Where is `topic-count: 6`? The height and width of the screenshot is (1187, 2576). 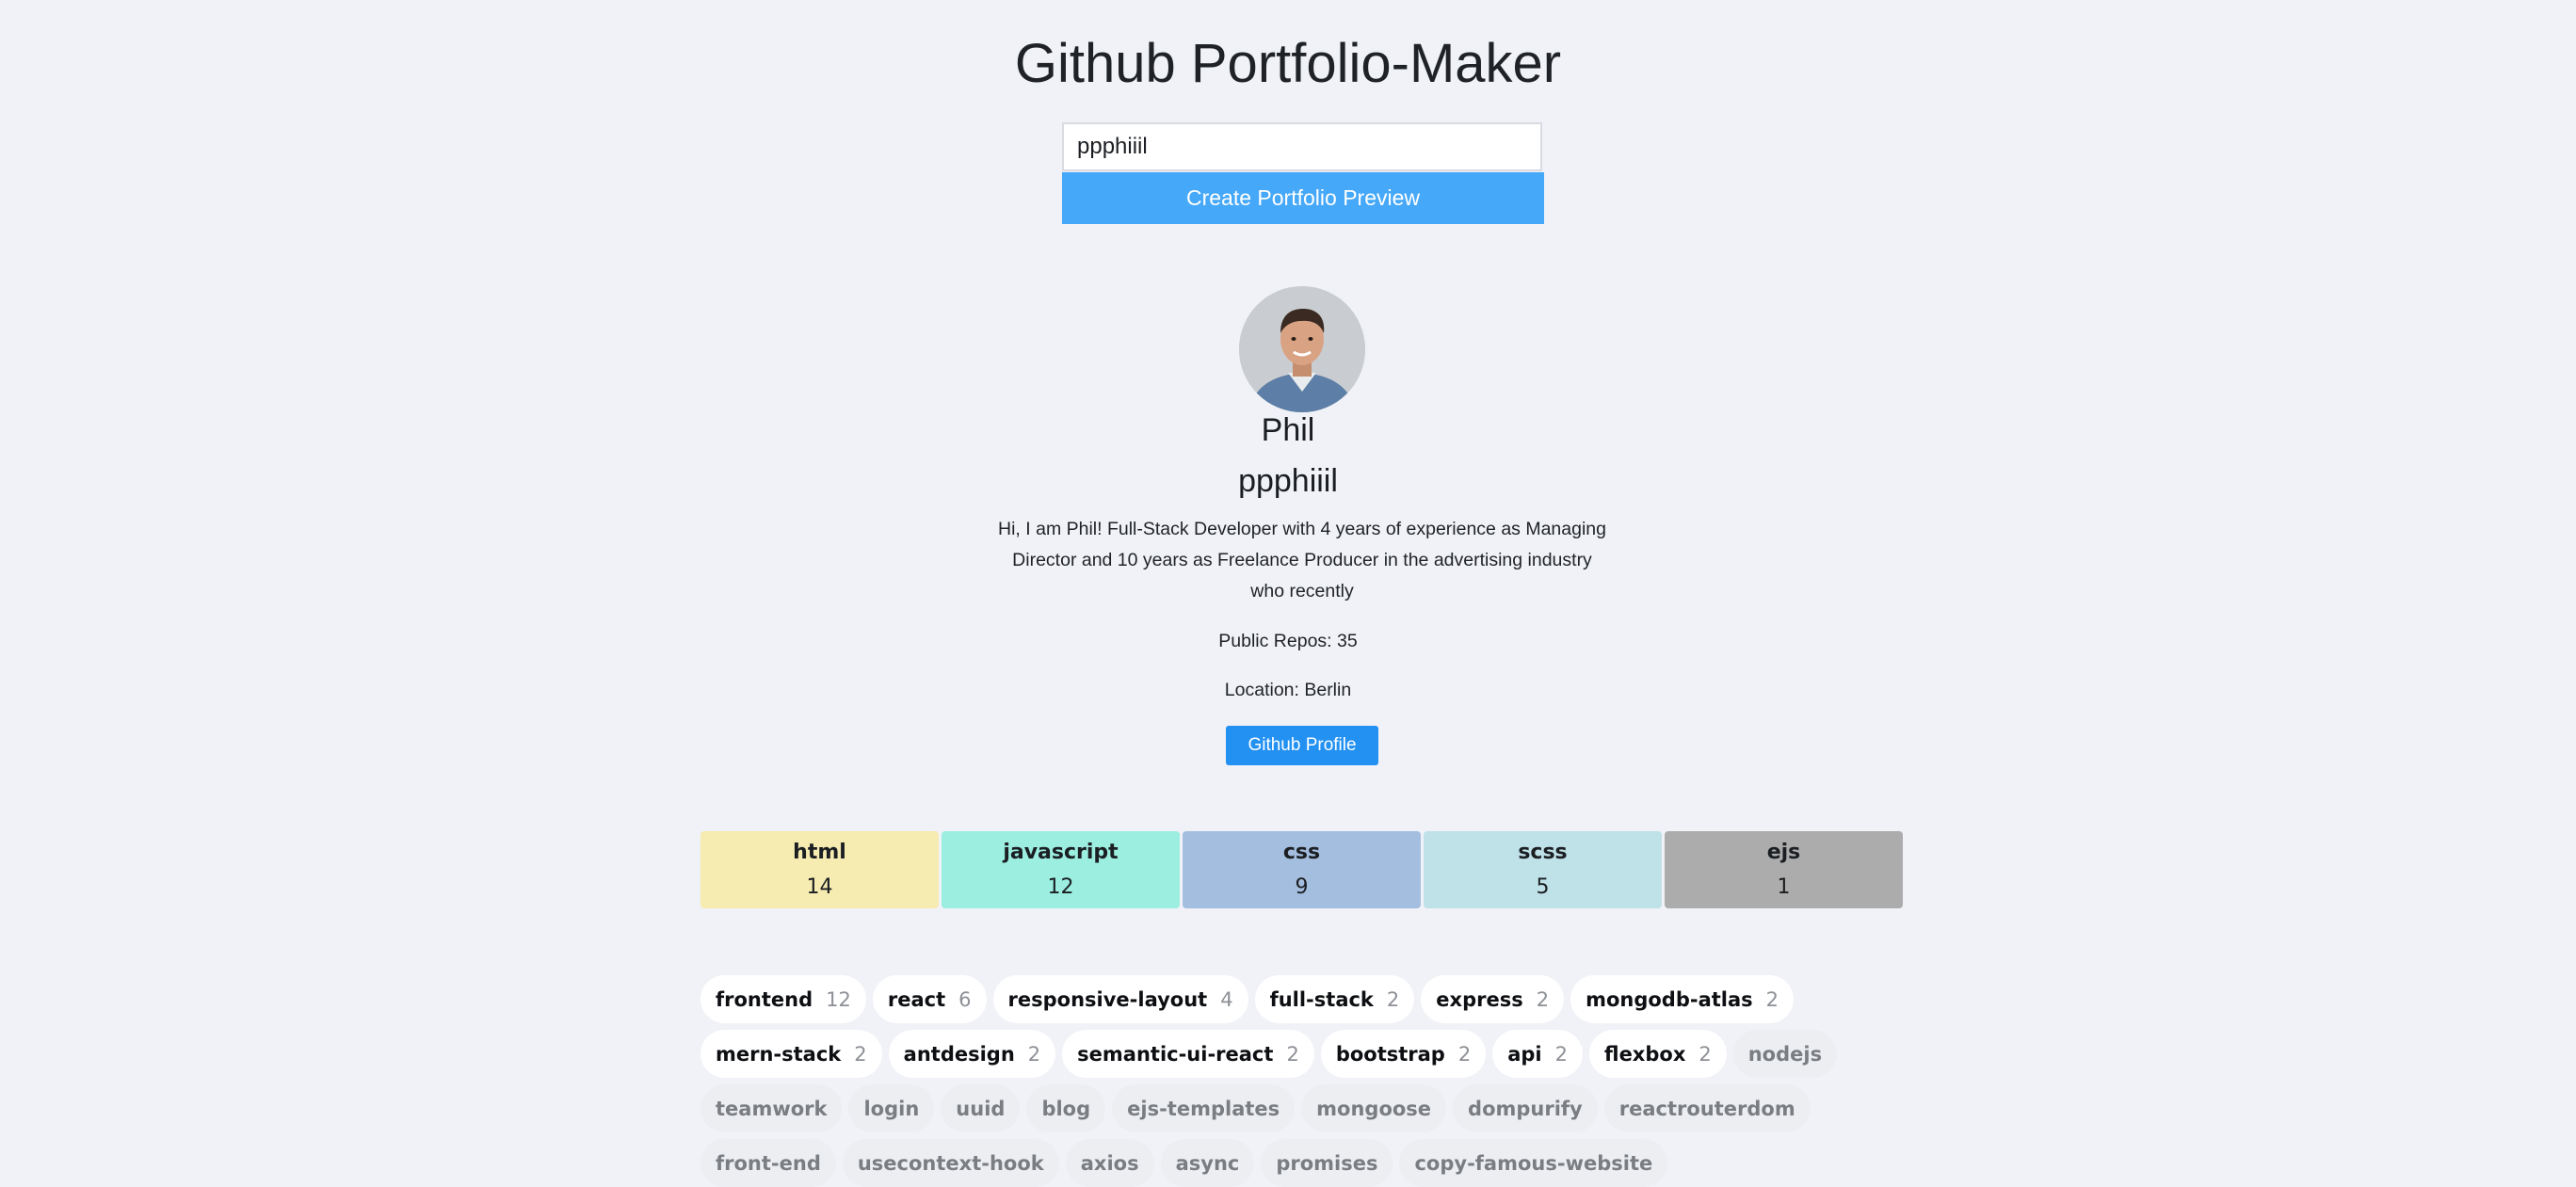
topic-count: 6 is located at coordinates (965, 999).